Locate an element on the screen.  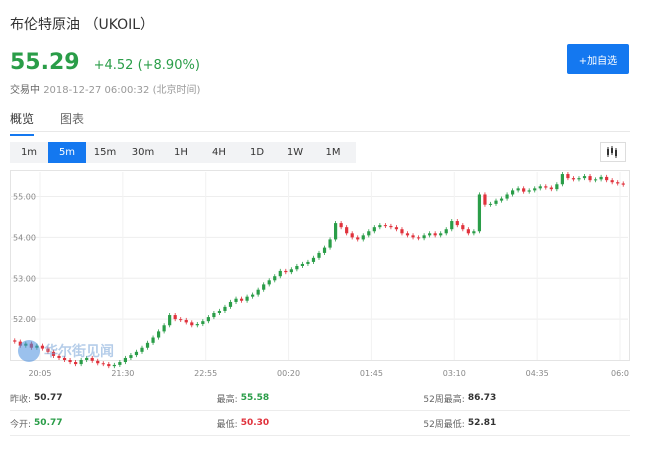
interval-4h: 4H is located at coordinates (219, 152).